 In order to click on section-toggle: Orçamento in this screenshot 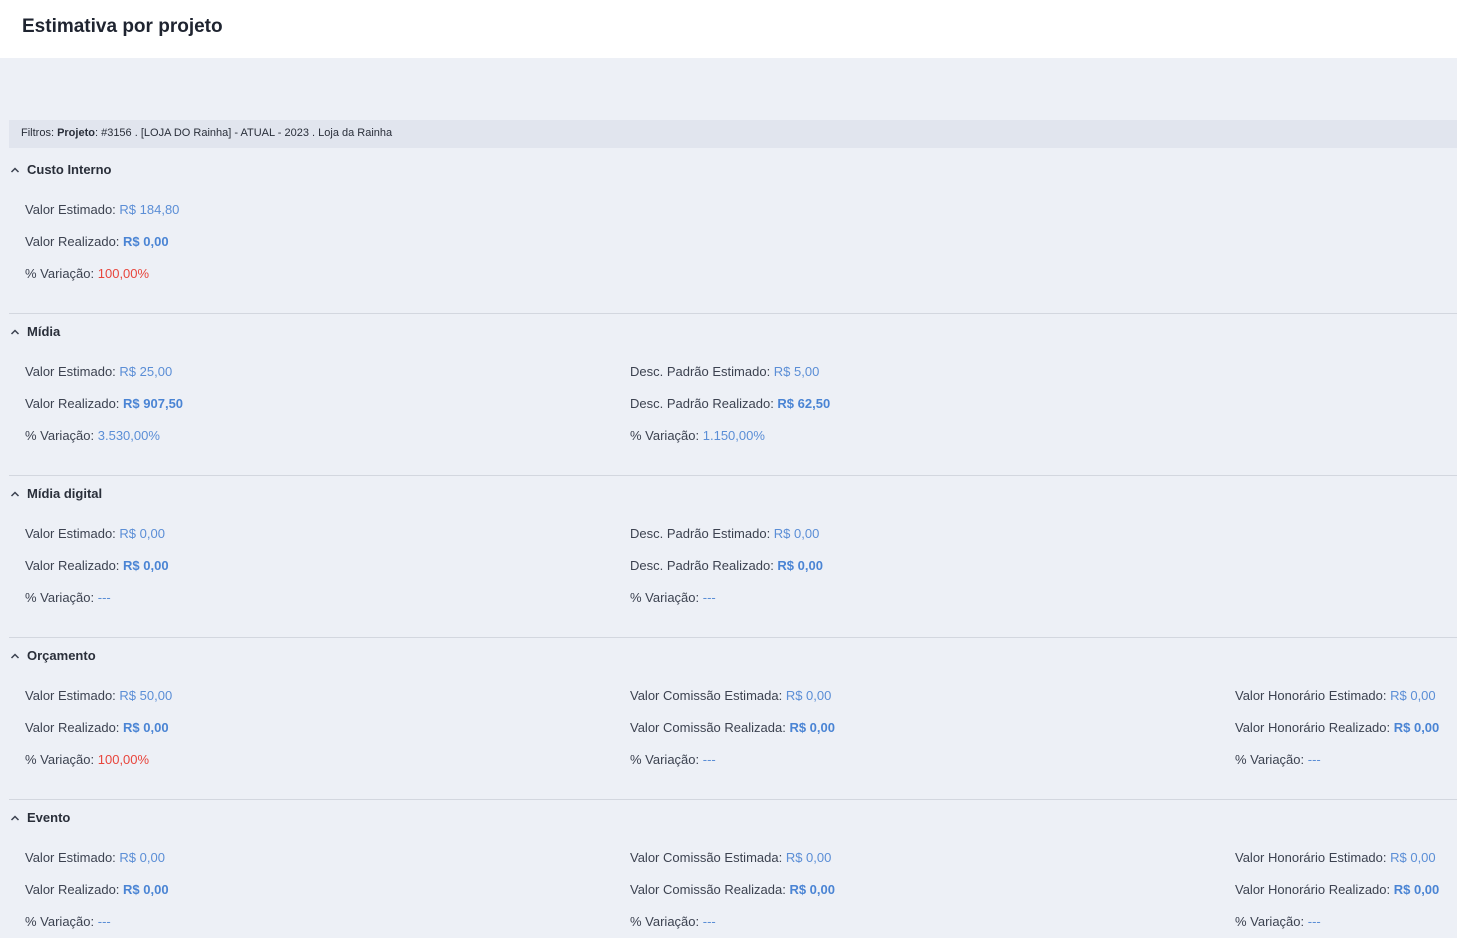, I will do `click(52, 655)`.